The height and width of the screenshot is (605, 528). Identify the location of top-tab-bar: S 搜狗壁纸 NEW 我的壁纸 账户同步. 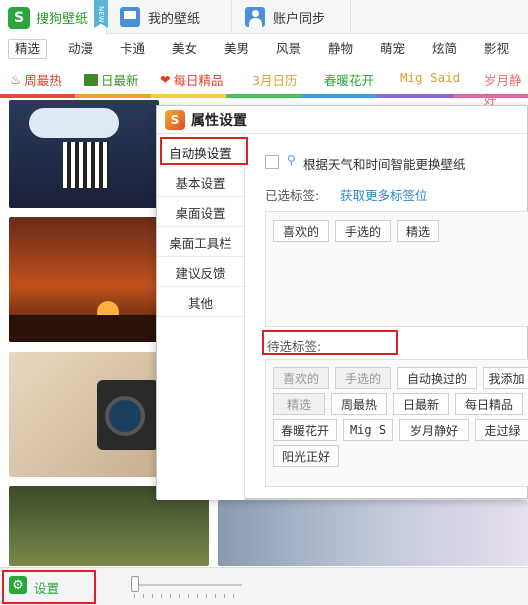
(264, 17).